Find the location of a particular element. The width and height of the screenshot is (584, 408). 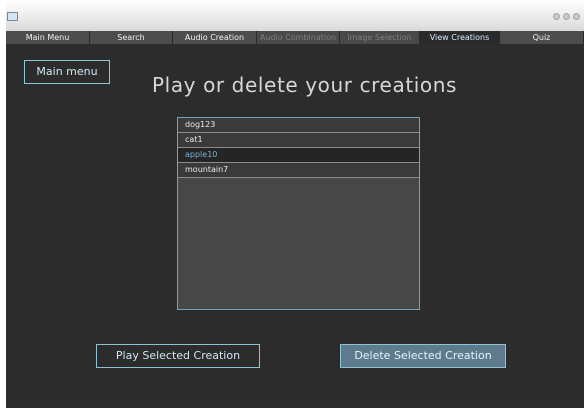

minimize-icon is located at coordinates (556, 16).